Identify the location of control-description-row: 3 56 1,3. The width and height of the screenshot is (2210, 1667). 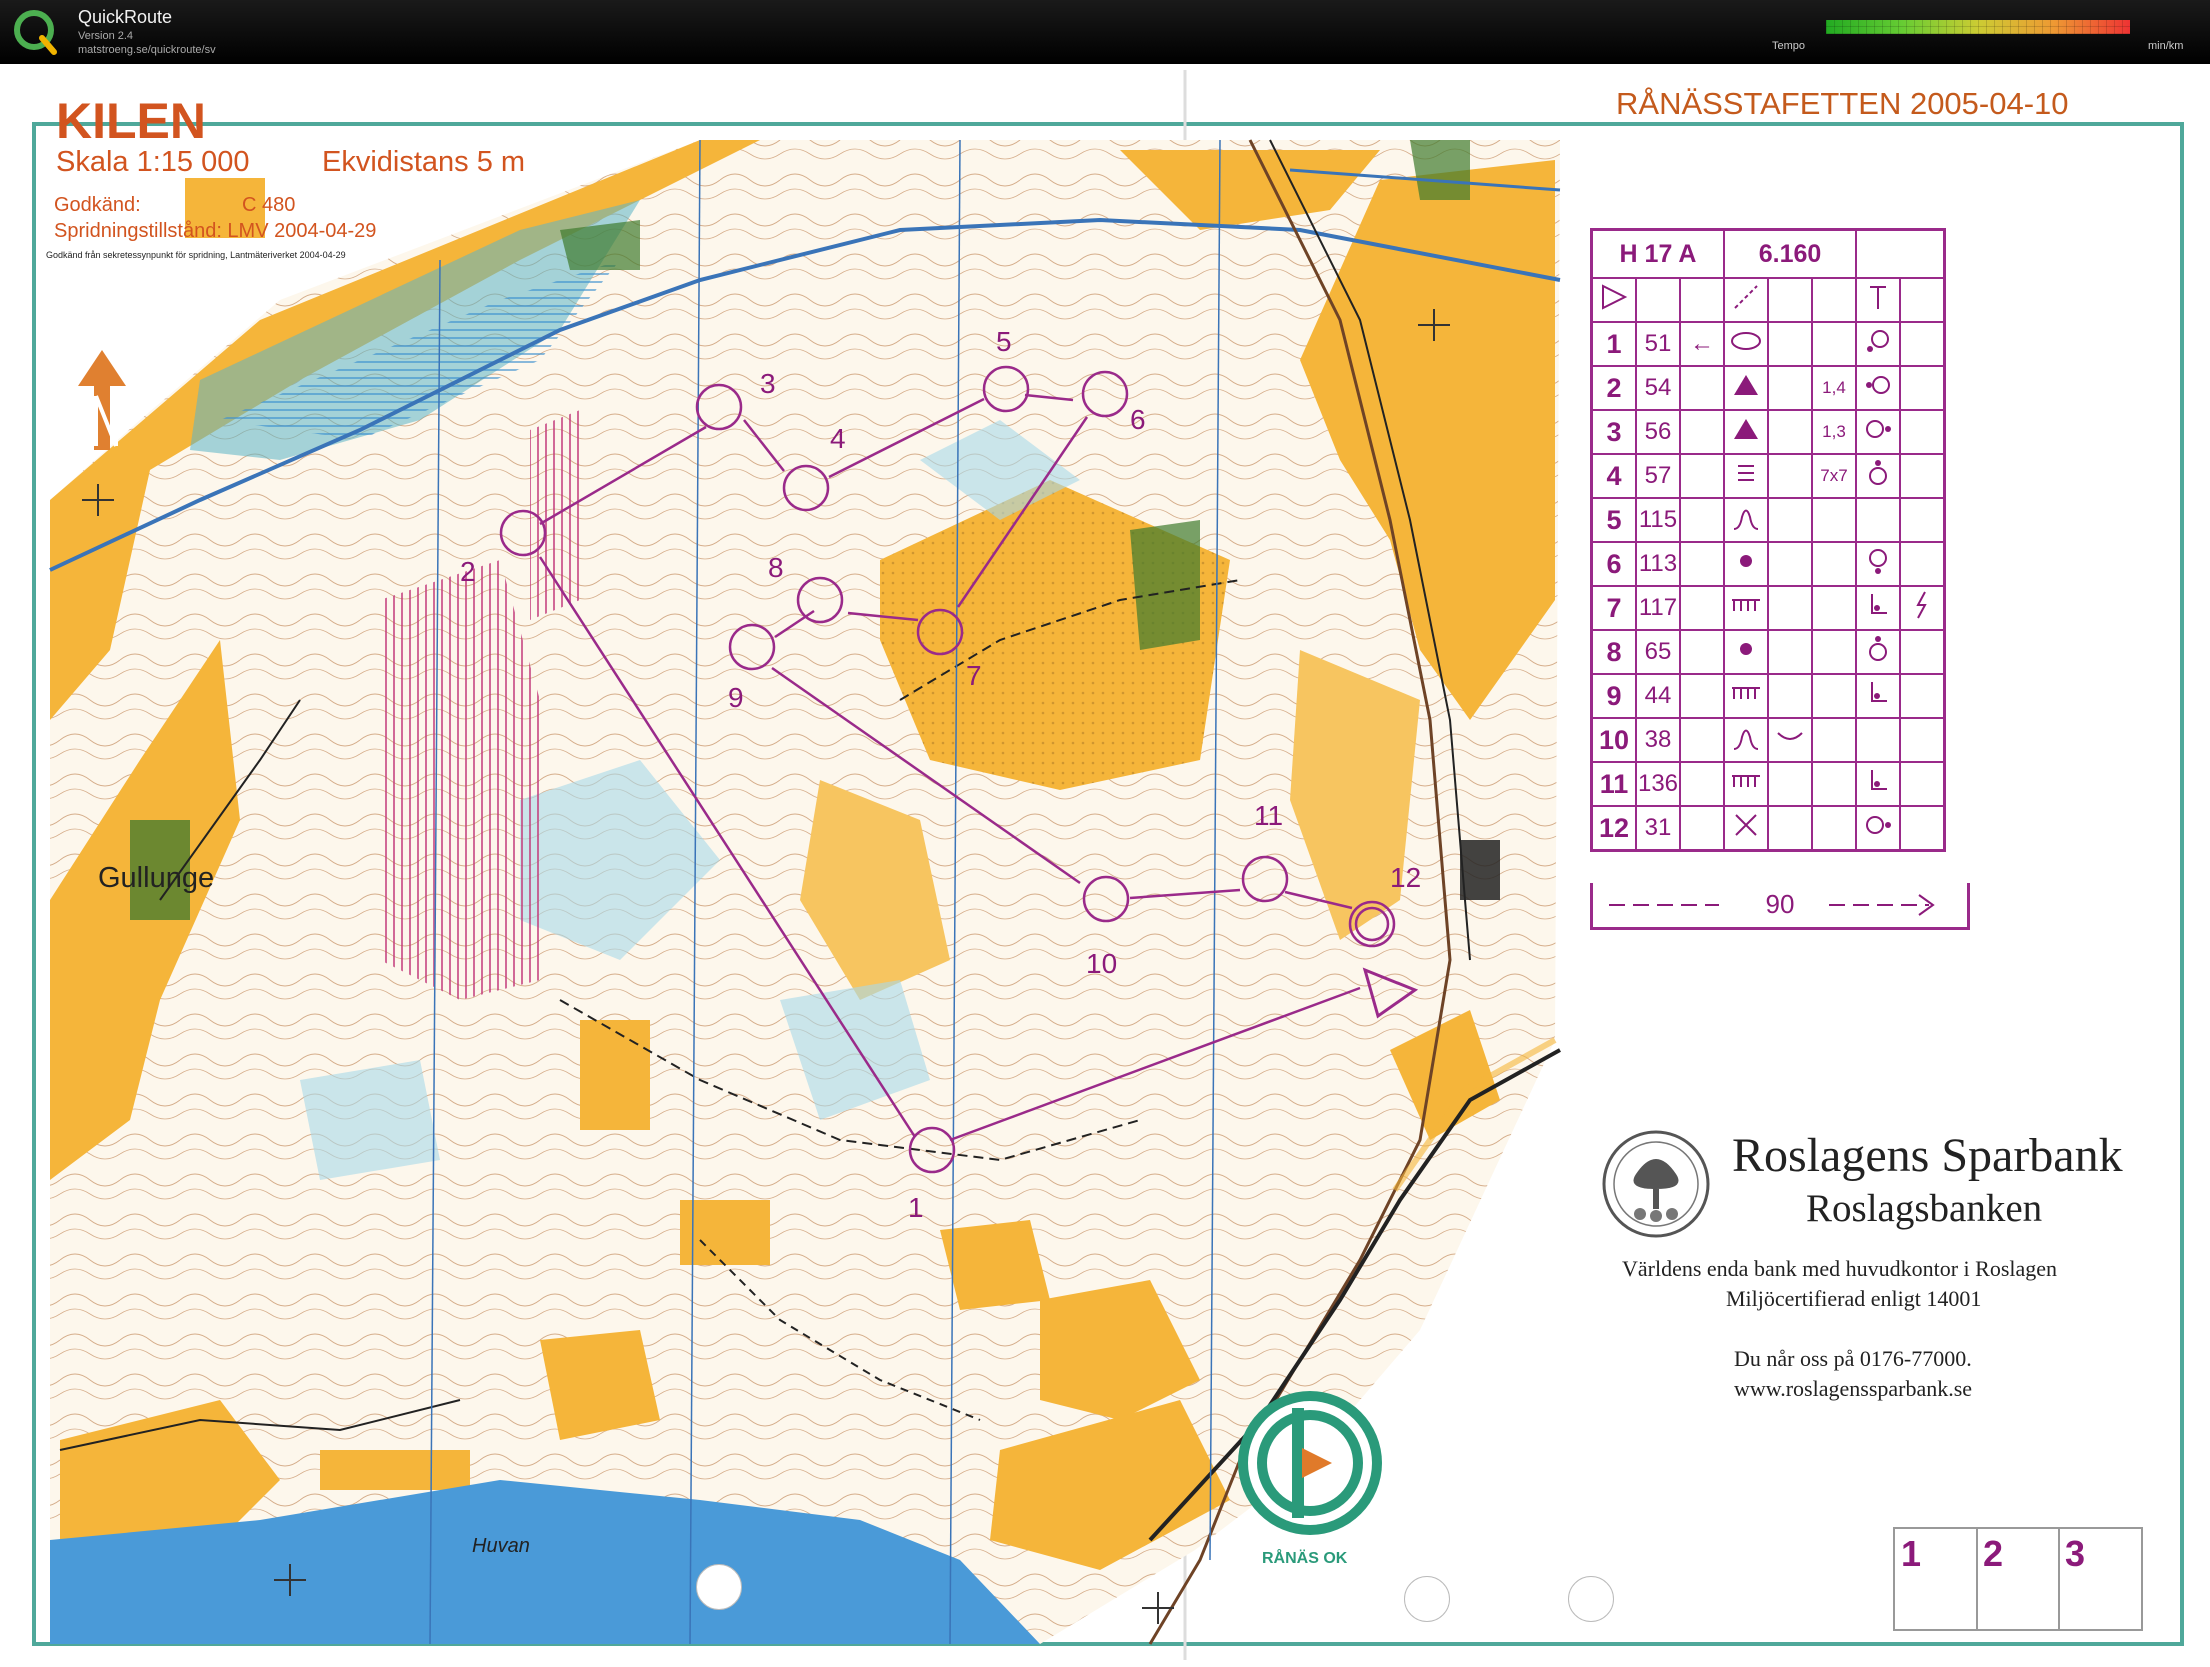
(1768, 432).